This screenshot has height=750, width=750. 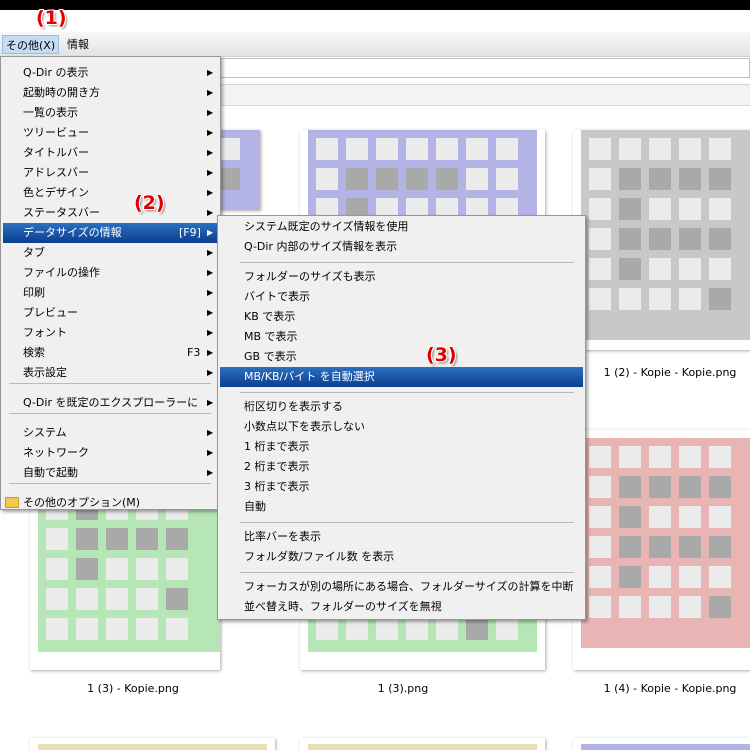 What do you see at coordinates (110, 133) in the screenshot?
I see `menu-item: ツリービュー ▶` at bounding box center [110, 133].